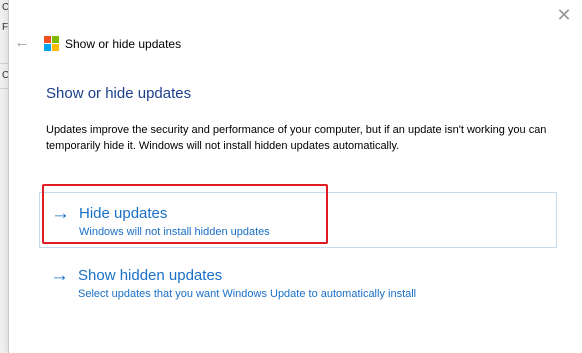 This screenshot has height=353, width=582. I want to click on right-arrow-icon: →, so click(59, 275).